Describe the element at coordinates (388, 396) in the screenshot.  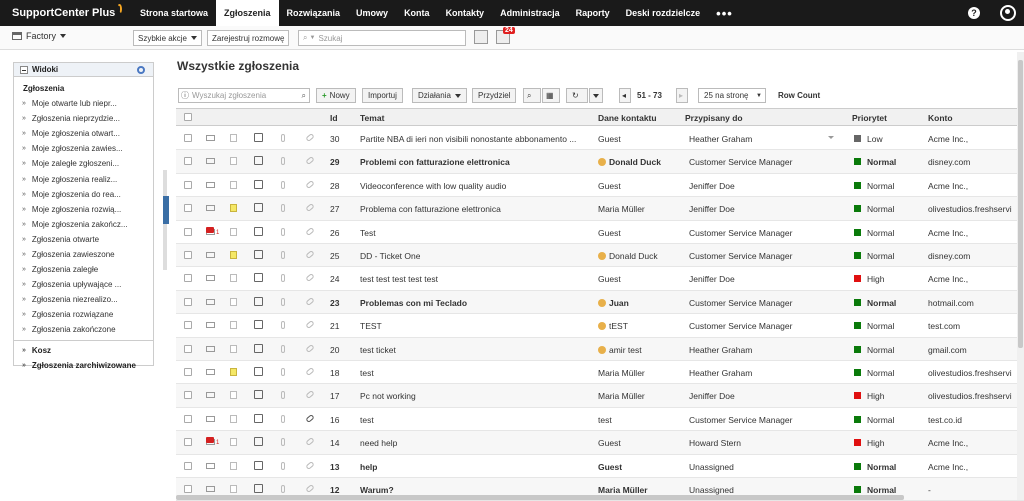
I see `cell-subject: Pc not working` at that location.